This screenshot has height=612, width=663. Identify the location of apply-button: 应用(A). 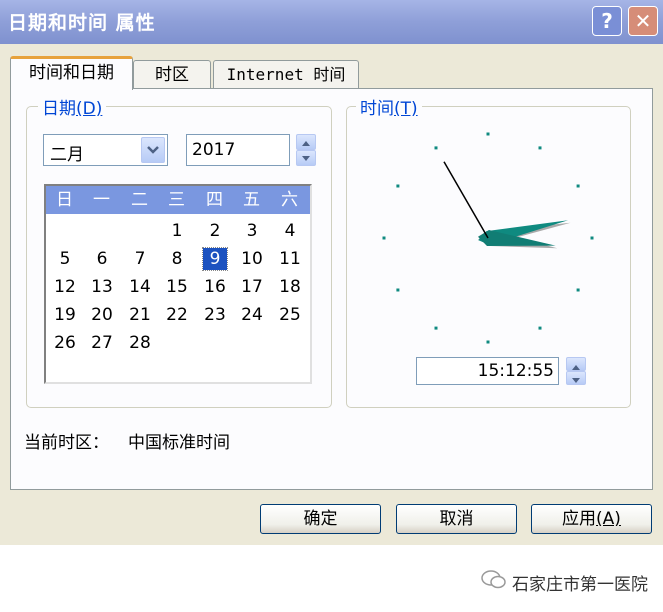
(591, 519).